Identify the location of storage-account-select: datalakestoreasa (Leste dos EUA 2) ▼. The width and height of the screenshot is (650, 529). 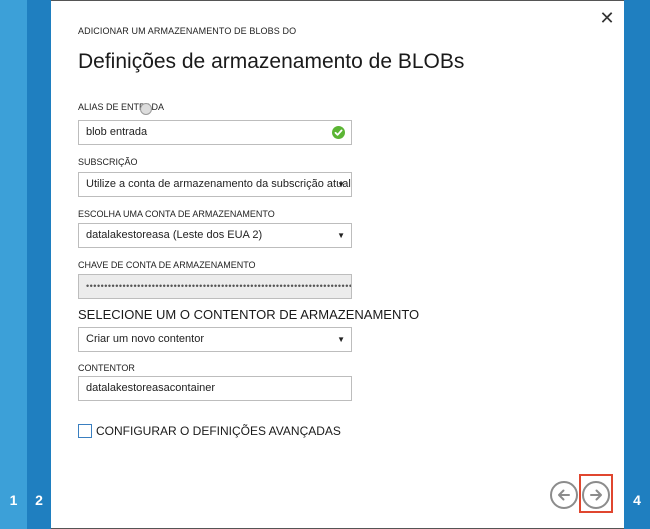
(215, 235).